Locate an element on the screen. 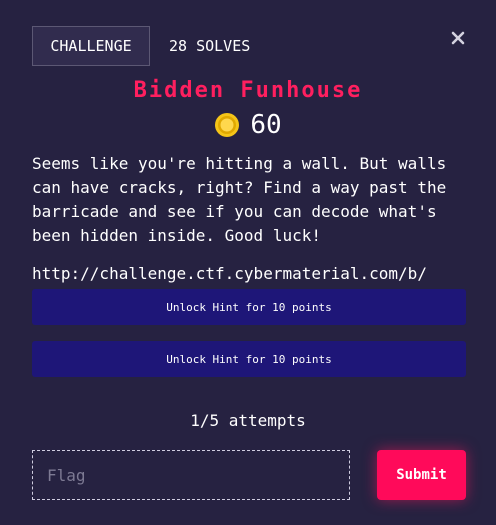 The image size is (496, 525). close-icon-glyph is located at coordinates (458, 38).